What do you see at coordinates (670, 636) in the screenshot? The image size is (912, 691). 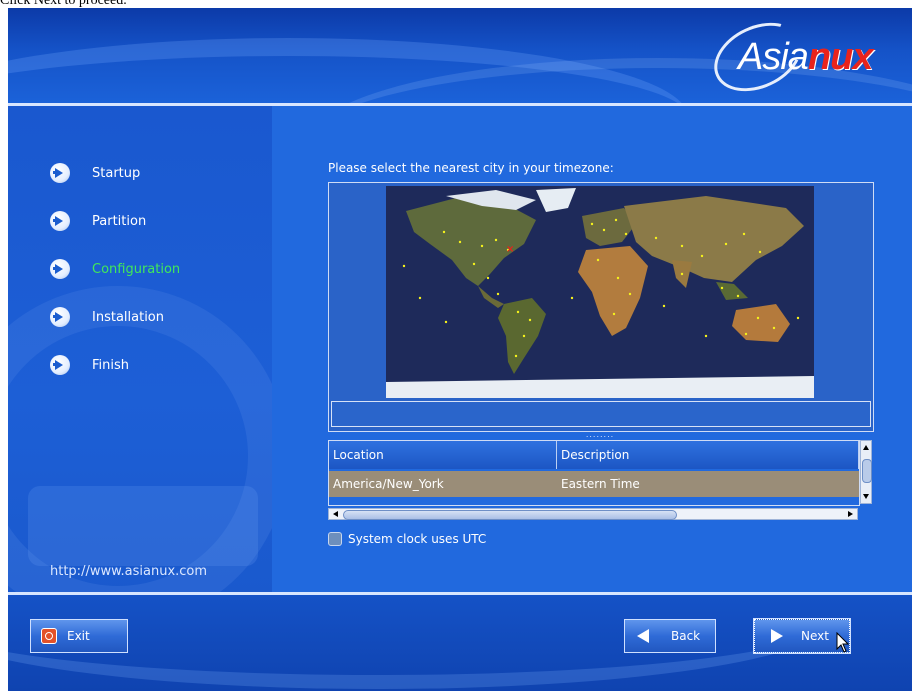 I see `back-button: Back` at bounding box center [670, 636].